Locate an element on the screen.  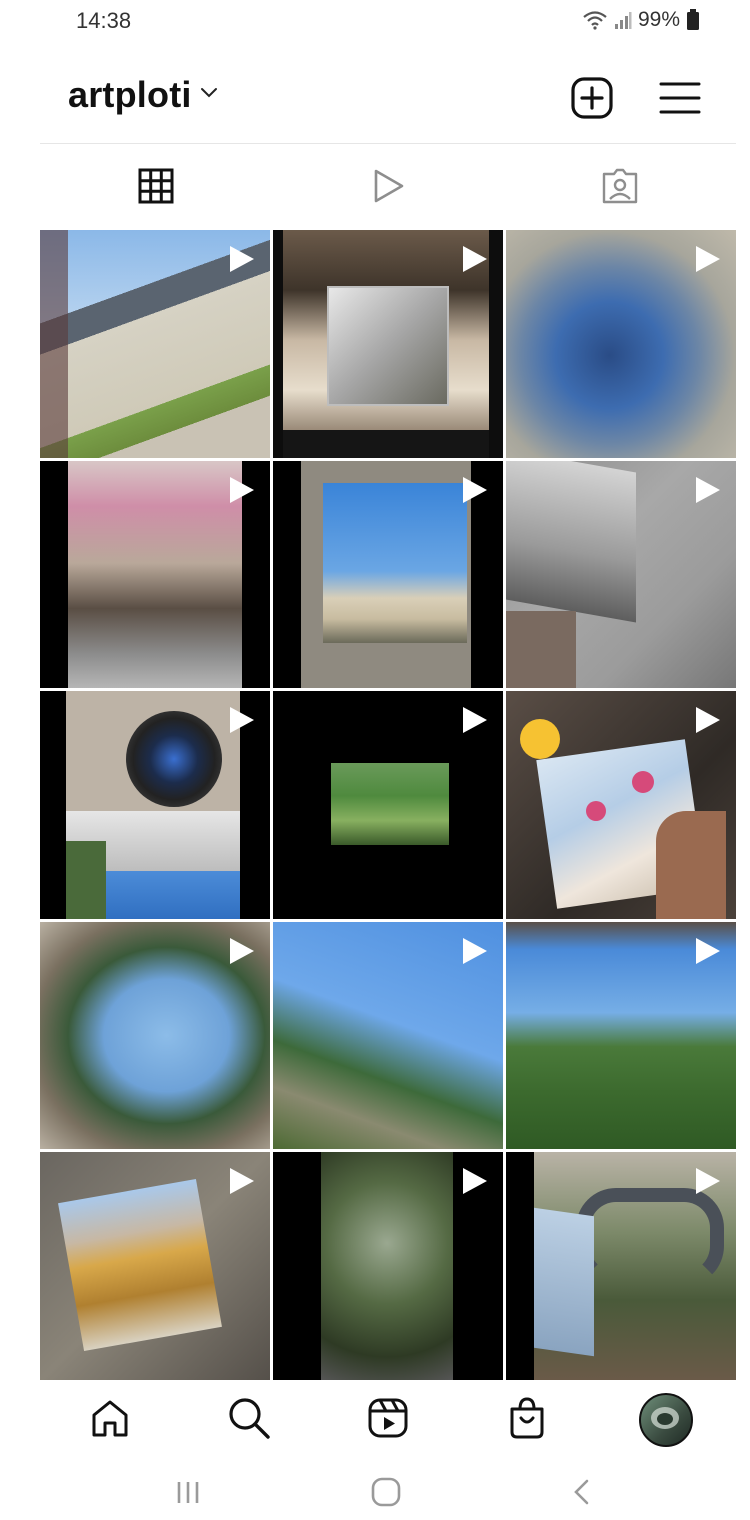
profile-avatar is located at coordinates (666, 1420).